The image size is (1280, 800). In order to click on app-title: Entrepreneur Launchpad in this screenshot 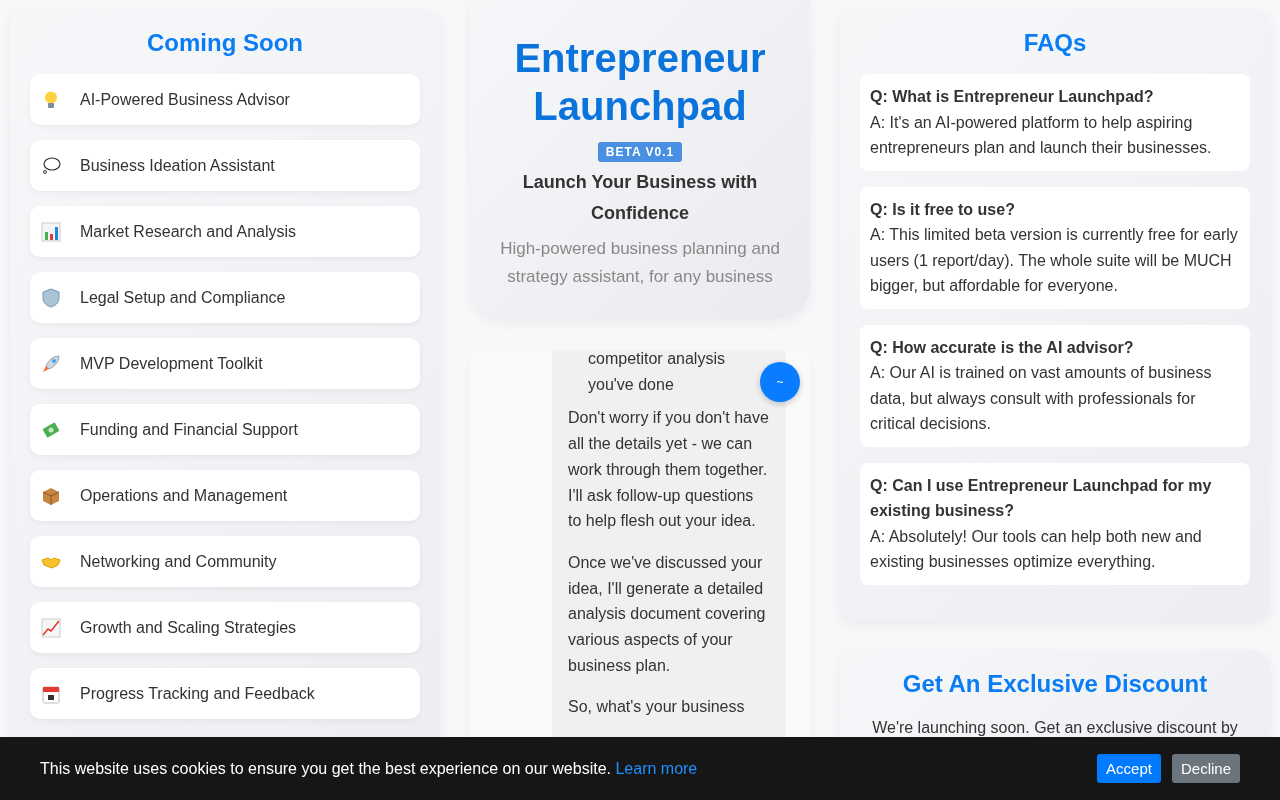, I will do `click(640, 82)`.